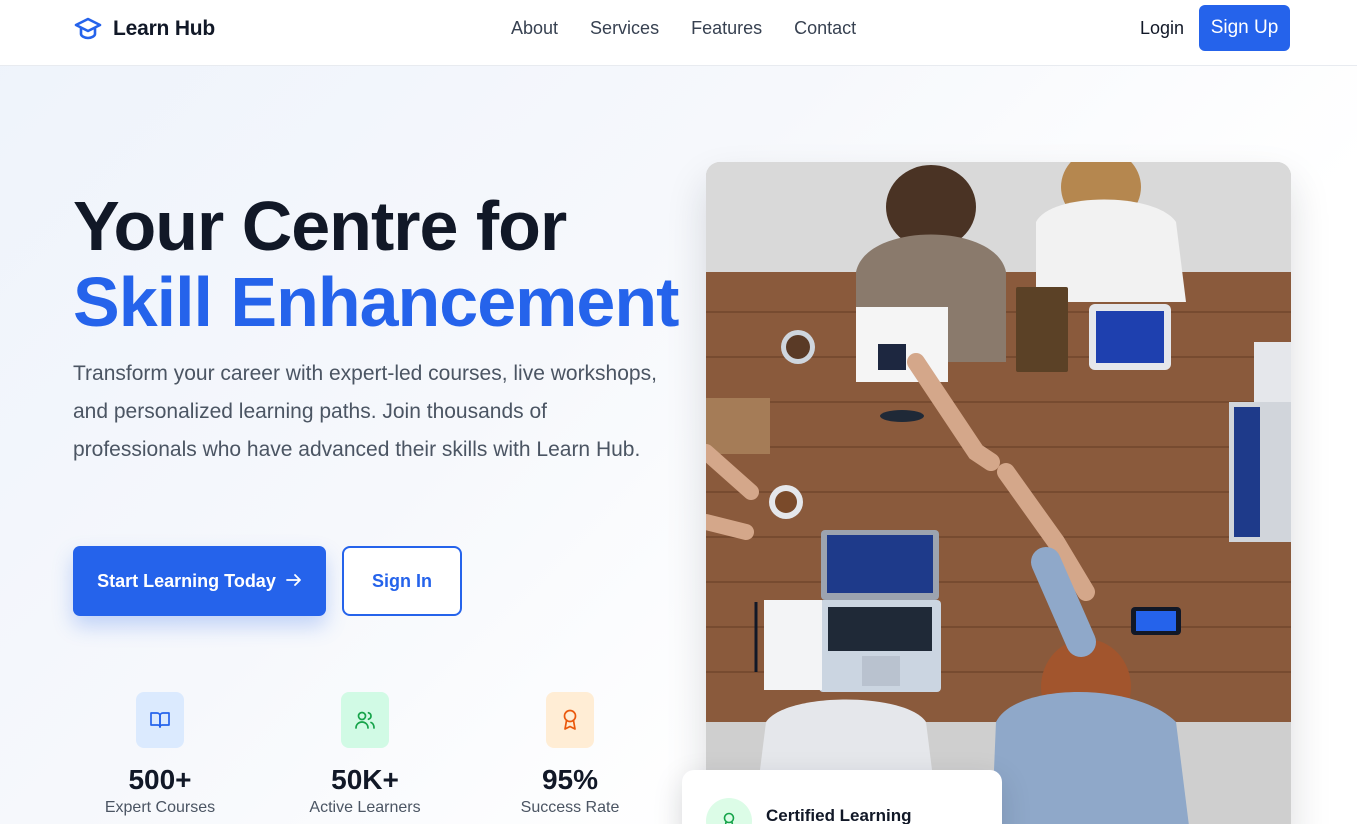  What do you see at coordinates (186, 580) in the screenshot?
I see `start-learning-label: Start Learning Today` at bounding box center [186, 580].